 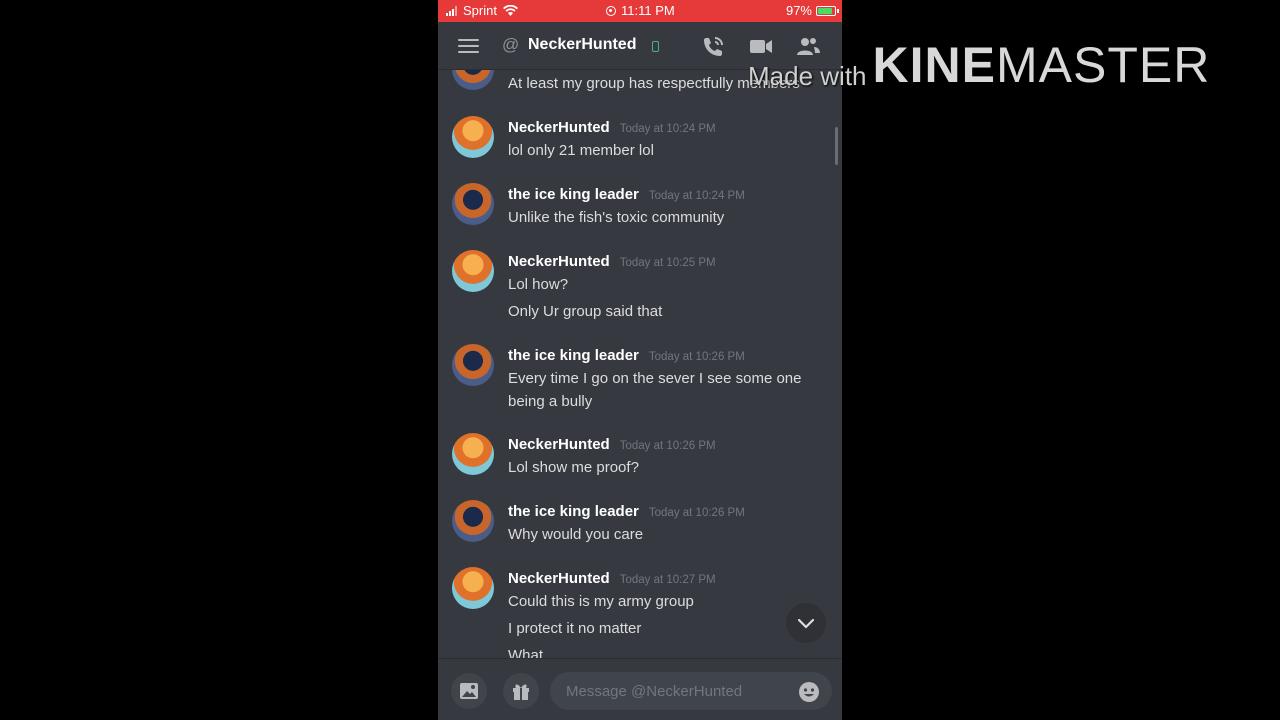 What do you see at coordinates (836, 146) in the screenshot?
I see `scrollbar` at bounding box center [836, 146].